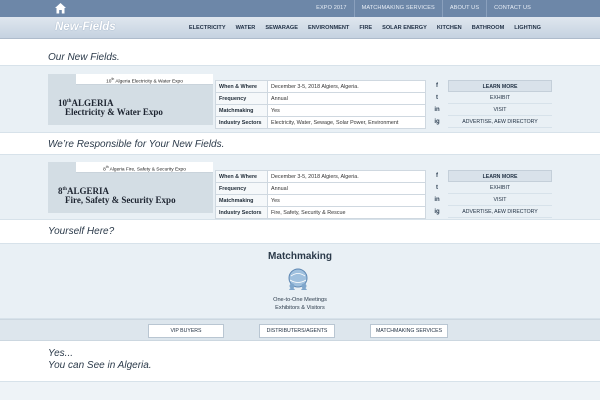  Describe the element at coordinates (136, 144) in the screenshot. I see `section-heading-responsible: We’re Responsible for Your New Fields.` at that location.